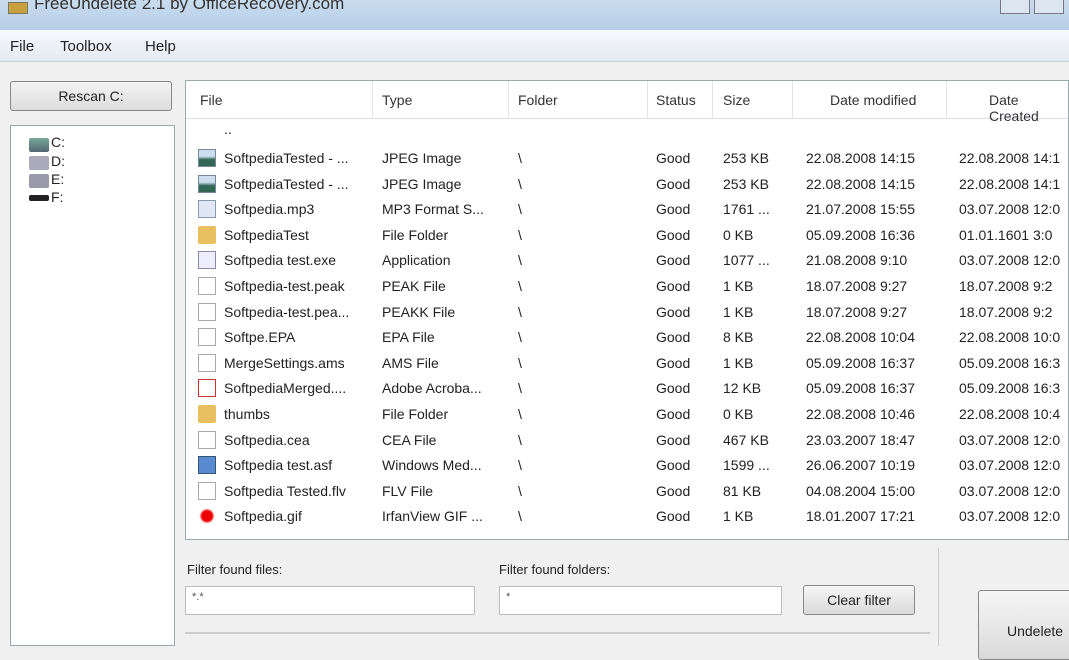 The height and width of the screenshot is (660, 1069). What do you see at coordinates (39, 198) in the screenshot?
I see `drive-f-icon` at bounding box center [39, 198].